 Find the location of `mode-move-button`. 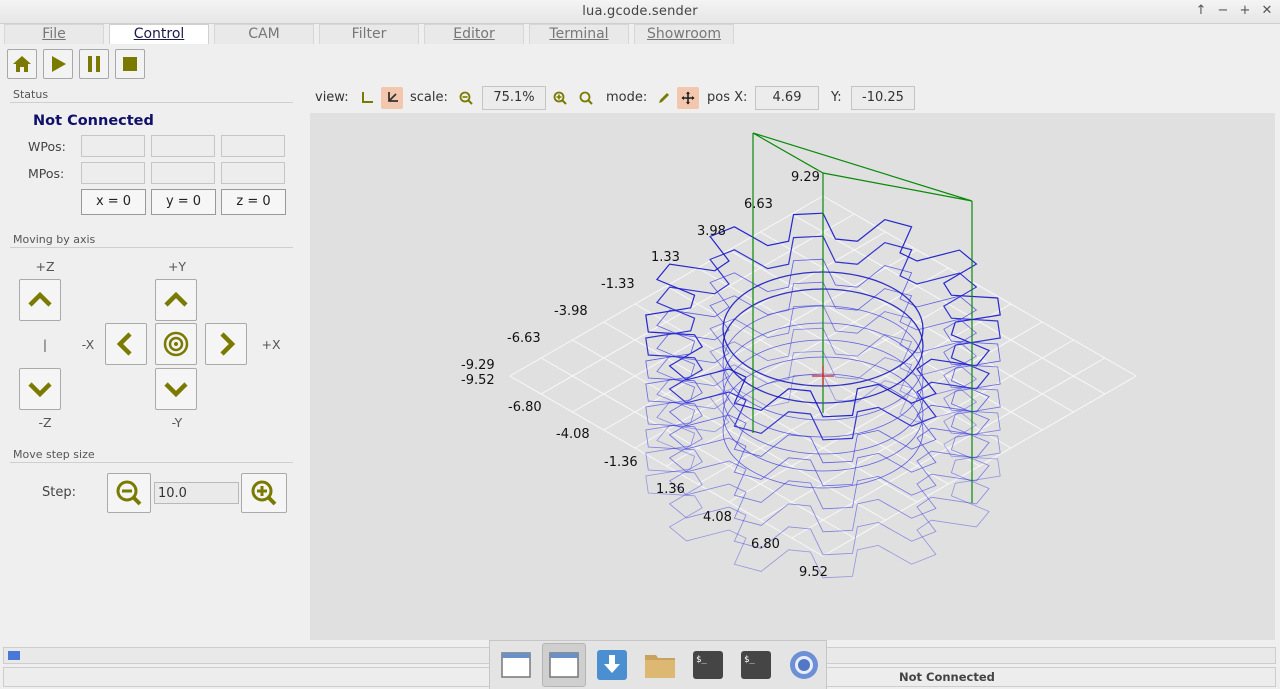

mode-move-button is located at coordinates (688, 98).